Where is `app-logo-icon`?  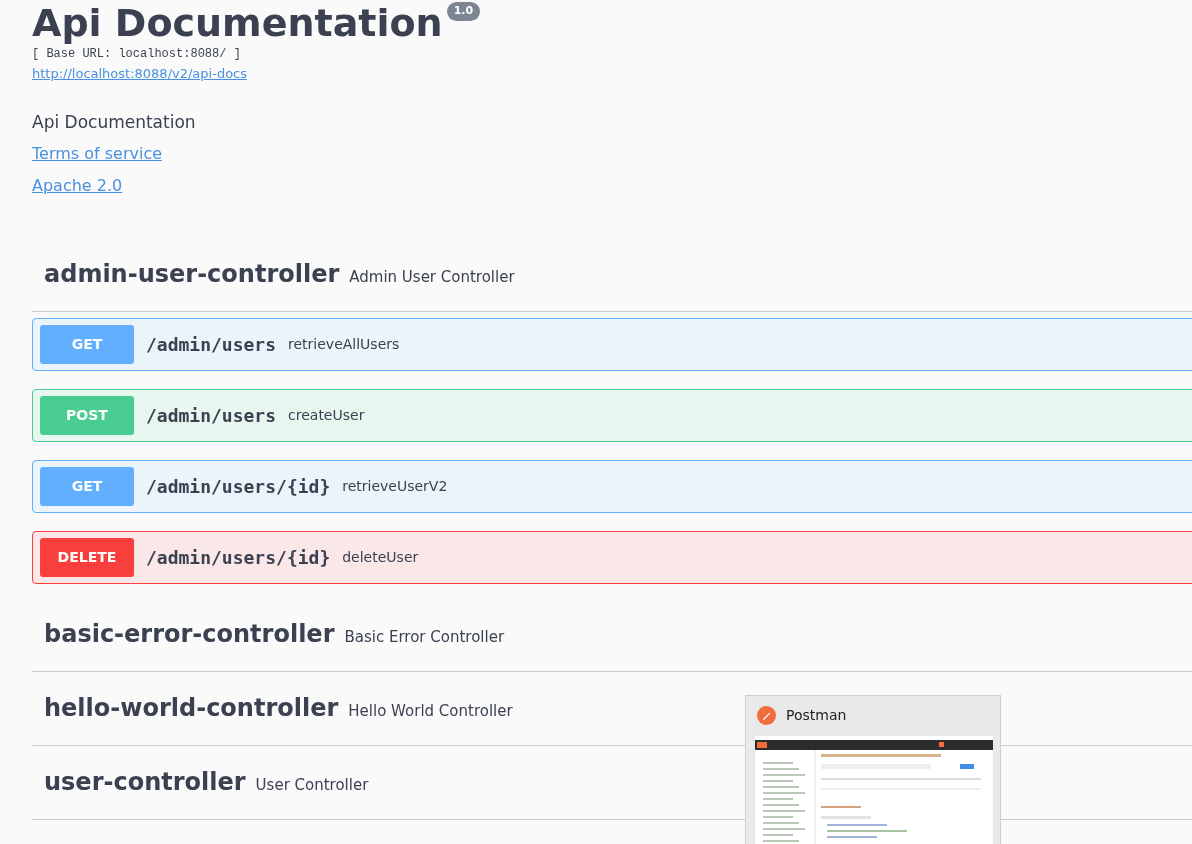 app-logo-icon is located at coordinates (766, 715).